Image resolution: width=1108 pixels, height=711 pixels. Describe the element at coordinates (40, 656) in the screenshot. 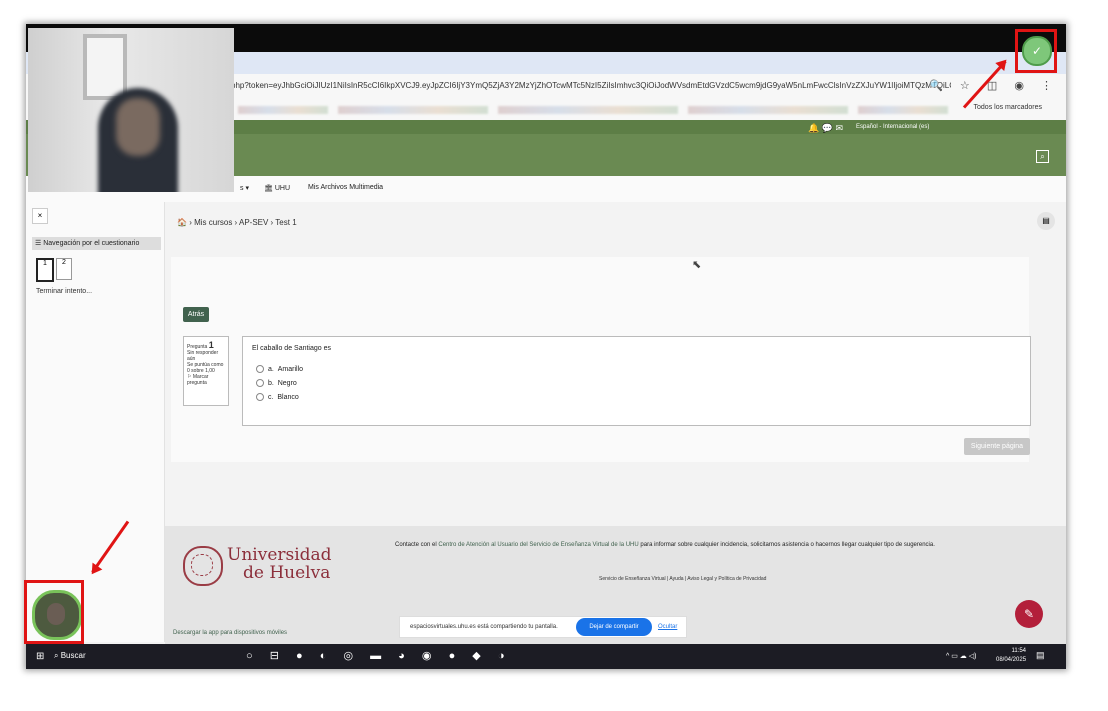

I see `windows-start-icon: ⊞` at that location.